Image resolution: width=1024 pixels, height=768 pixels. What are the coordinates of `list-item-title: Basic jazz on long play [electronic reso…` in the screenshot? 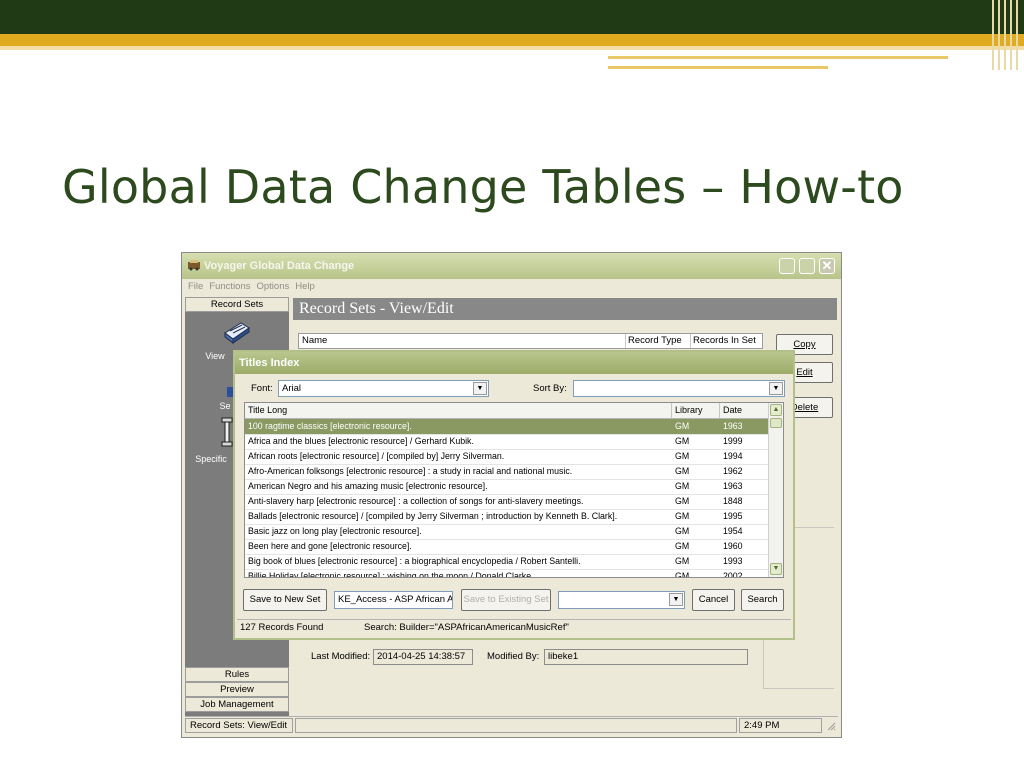 It's located at (335, 531).